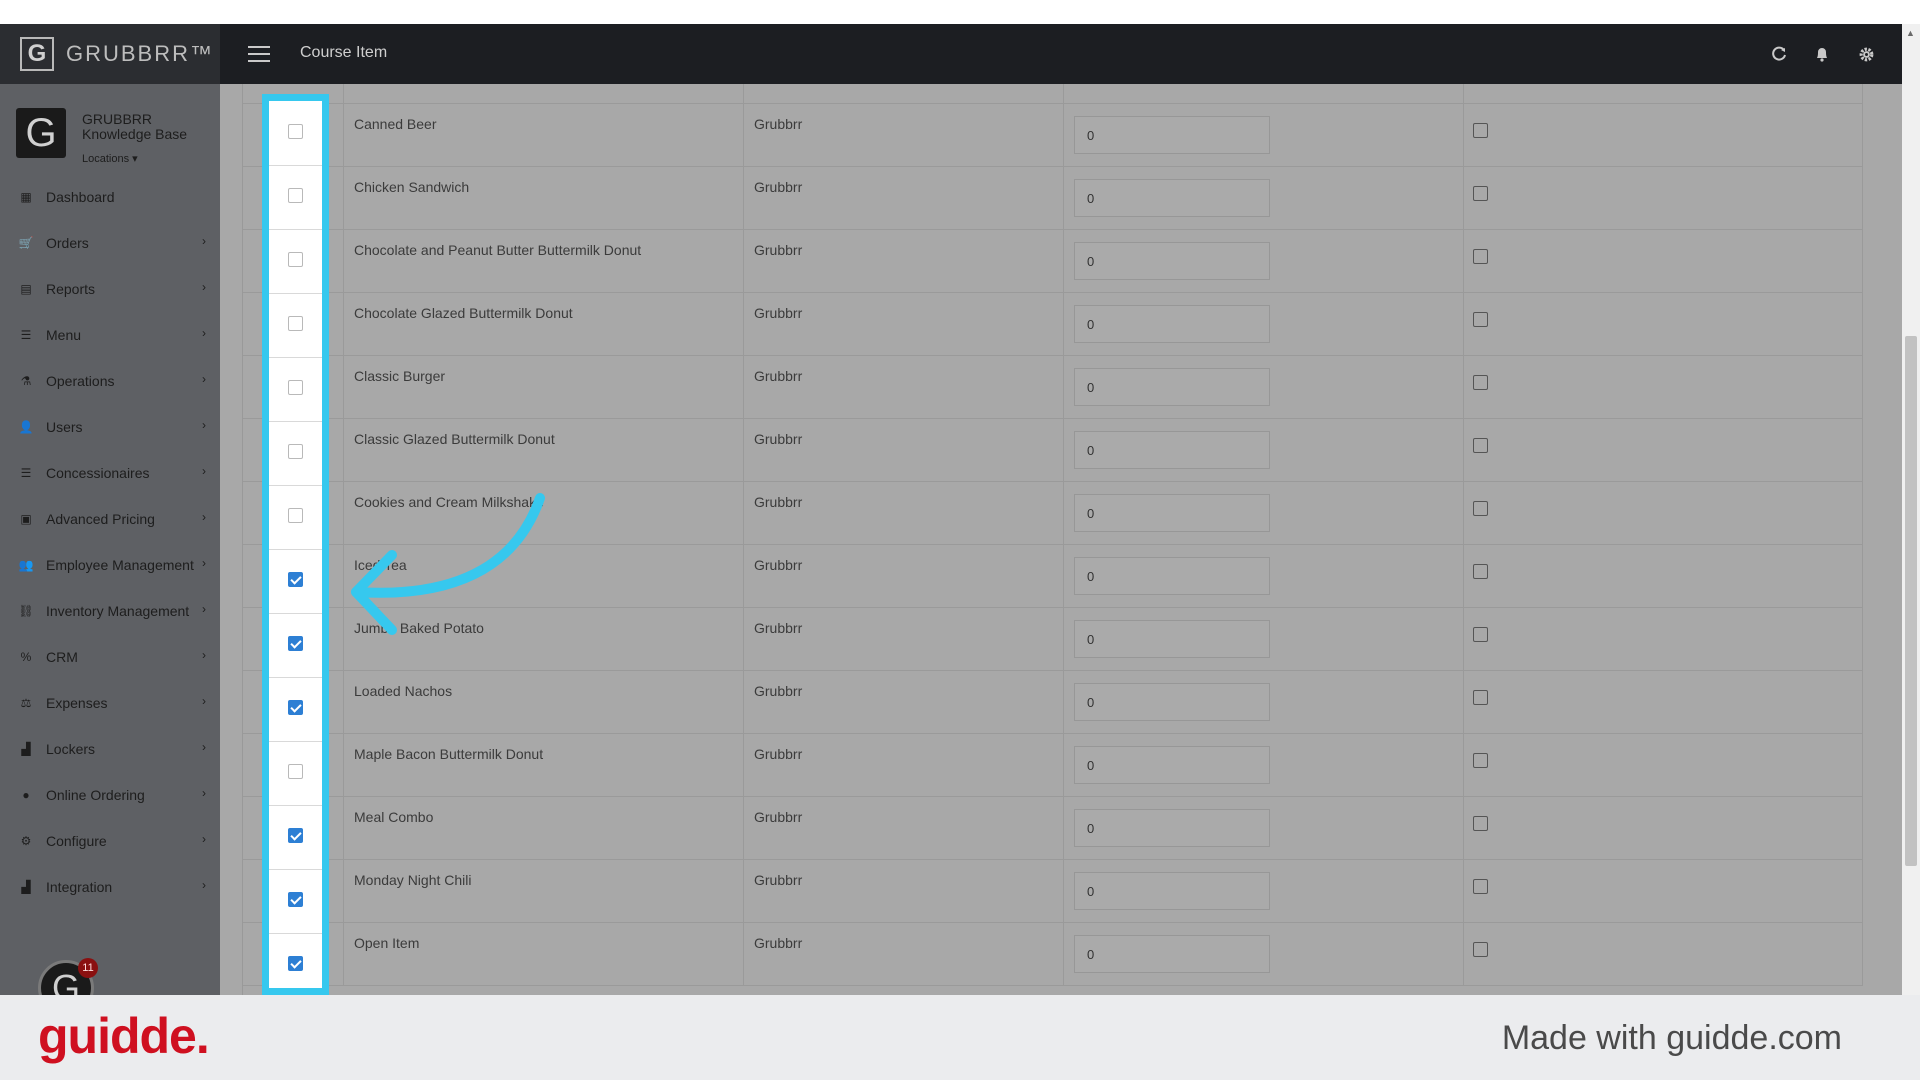 Image resolution: width=1920 pixels, height=1080 pixels. What do you see at coordinates (110, 197) in the screenshot?
I see `sidebar-item-dashboard: ▦ Dashboard` at bounding box center [110, 197].